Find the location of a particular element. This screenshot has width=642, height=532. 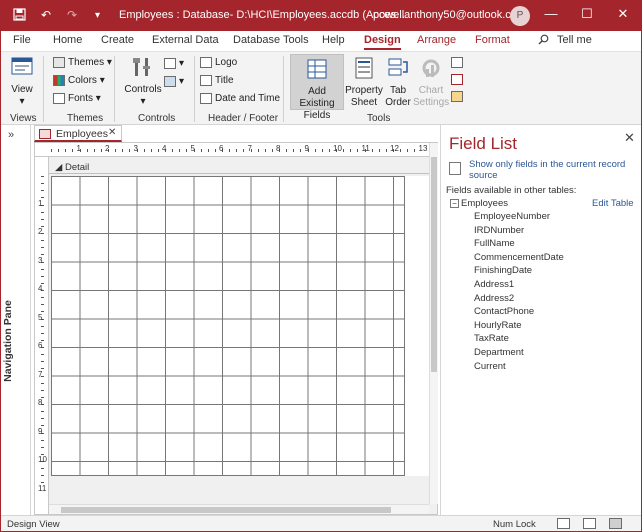

view-button: View ▾ is located at coordinates (22, 82).